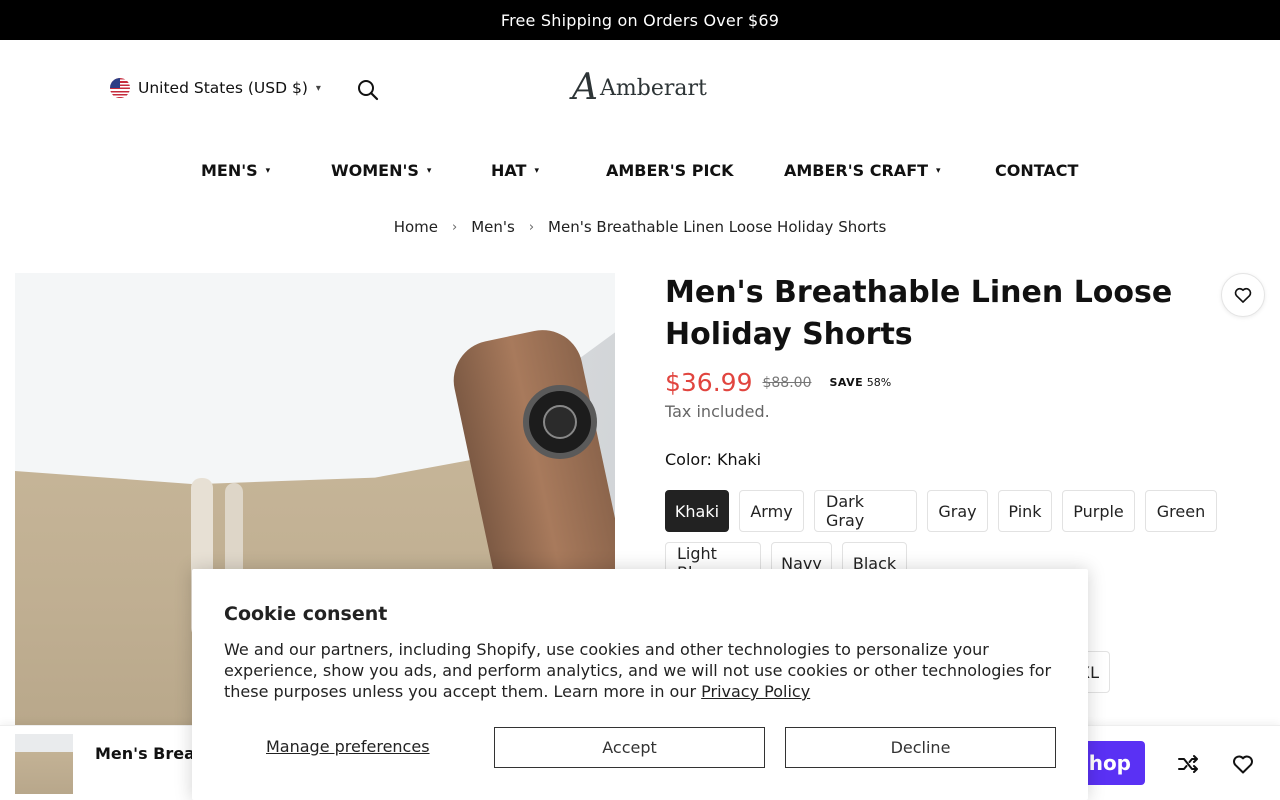 The width and height of the screenshot is (1280, 800). I want to click on search-icon, so click(368, 90).